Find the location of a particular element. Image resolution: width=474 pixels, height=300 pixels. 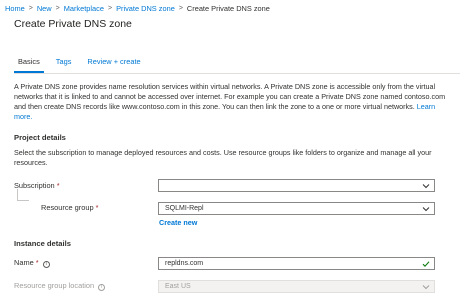

name-value: repldns.com is located at coordinates (184, 263).